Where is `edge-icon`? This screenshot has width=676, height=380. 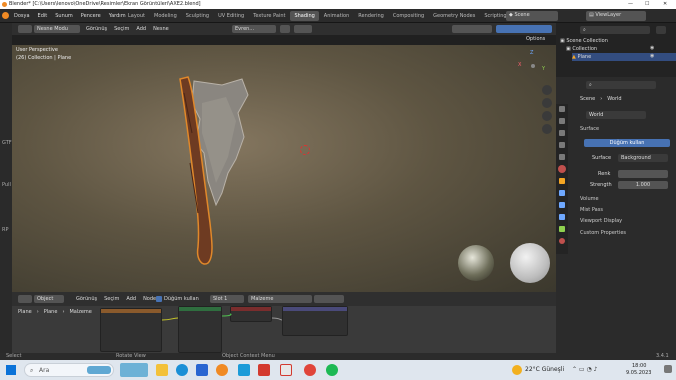 edge-icon is located at coordinates (182, 370).